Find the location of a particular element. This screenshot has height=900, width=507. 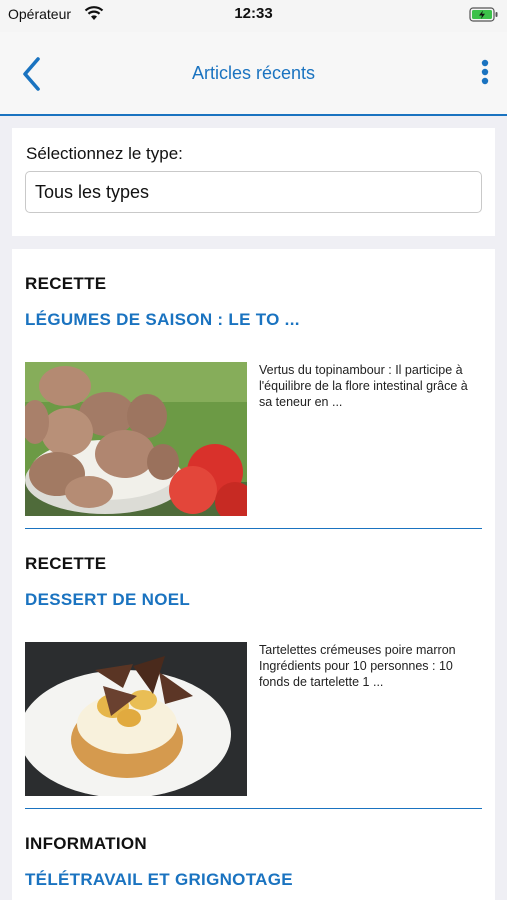

article-title: TÉLÉTRAVAIL ET GRIGNOTAGE is located at coordinates (159, 880).